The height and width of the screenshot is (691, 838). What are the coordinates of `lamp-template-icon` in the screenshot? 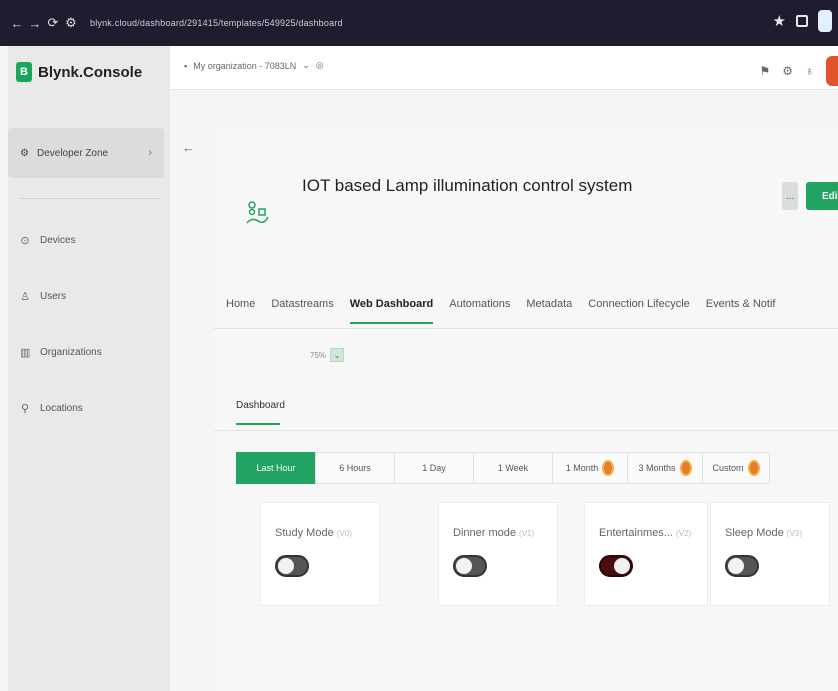 It's located at (257, 212).